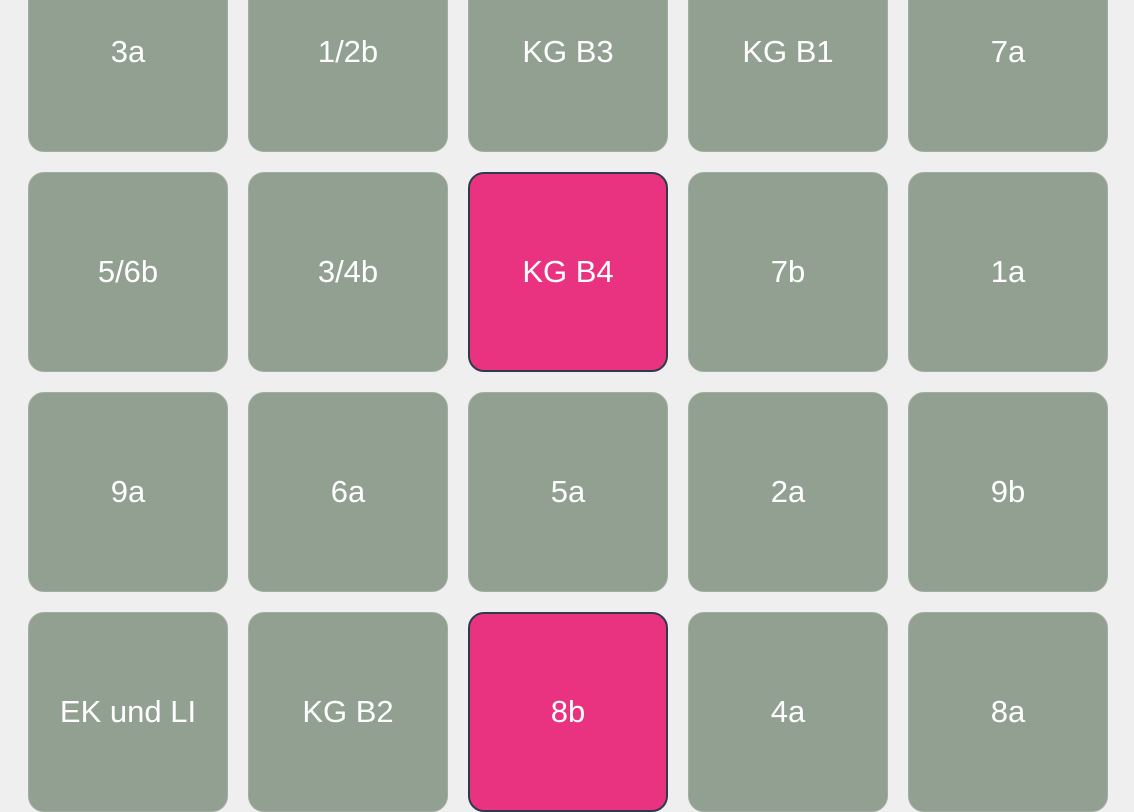 Image resolution: width=1134 pixels, height=812 pixels. What do you see at coordinates (1008, 492) in the screenshot?
I see `class-tile-9b: 9b` at bounding box center [1008, 492].